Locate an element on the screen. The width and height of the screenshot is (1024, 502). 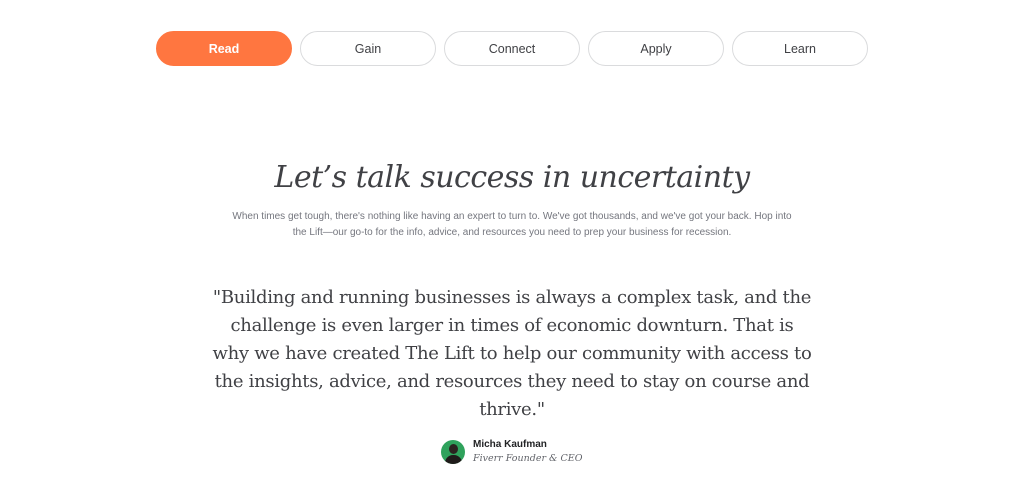
tab-connect: Connect is located at coordinates (512, 48).